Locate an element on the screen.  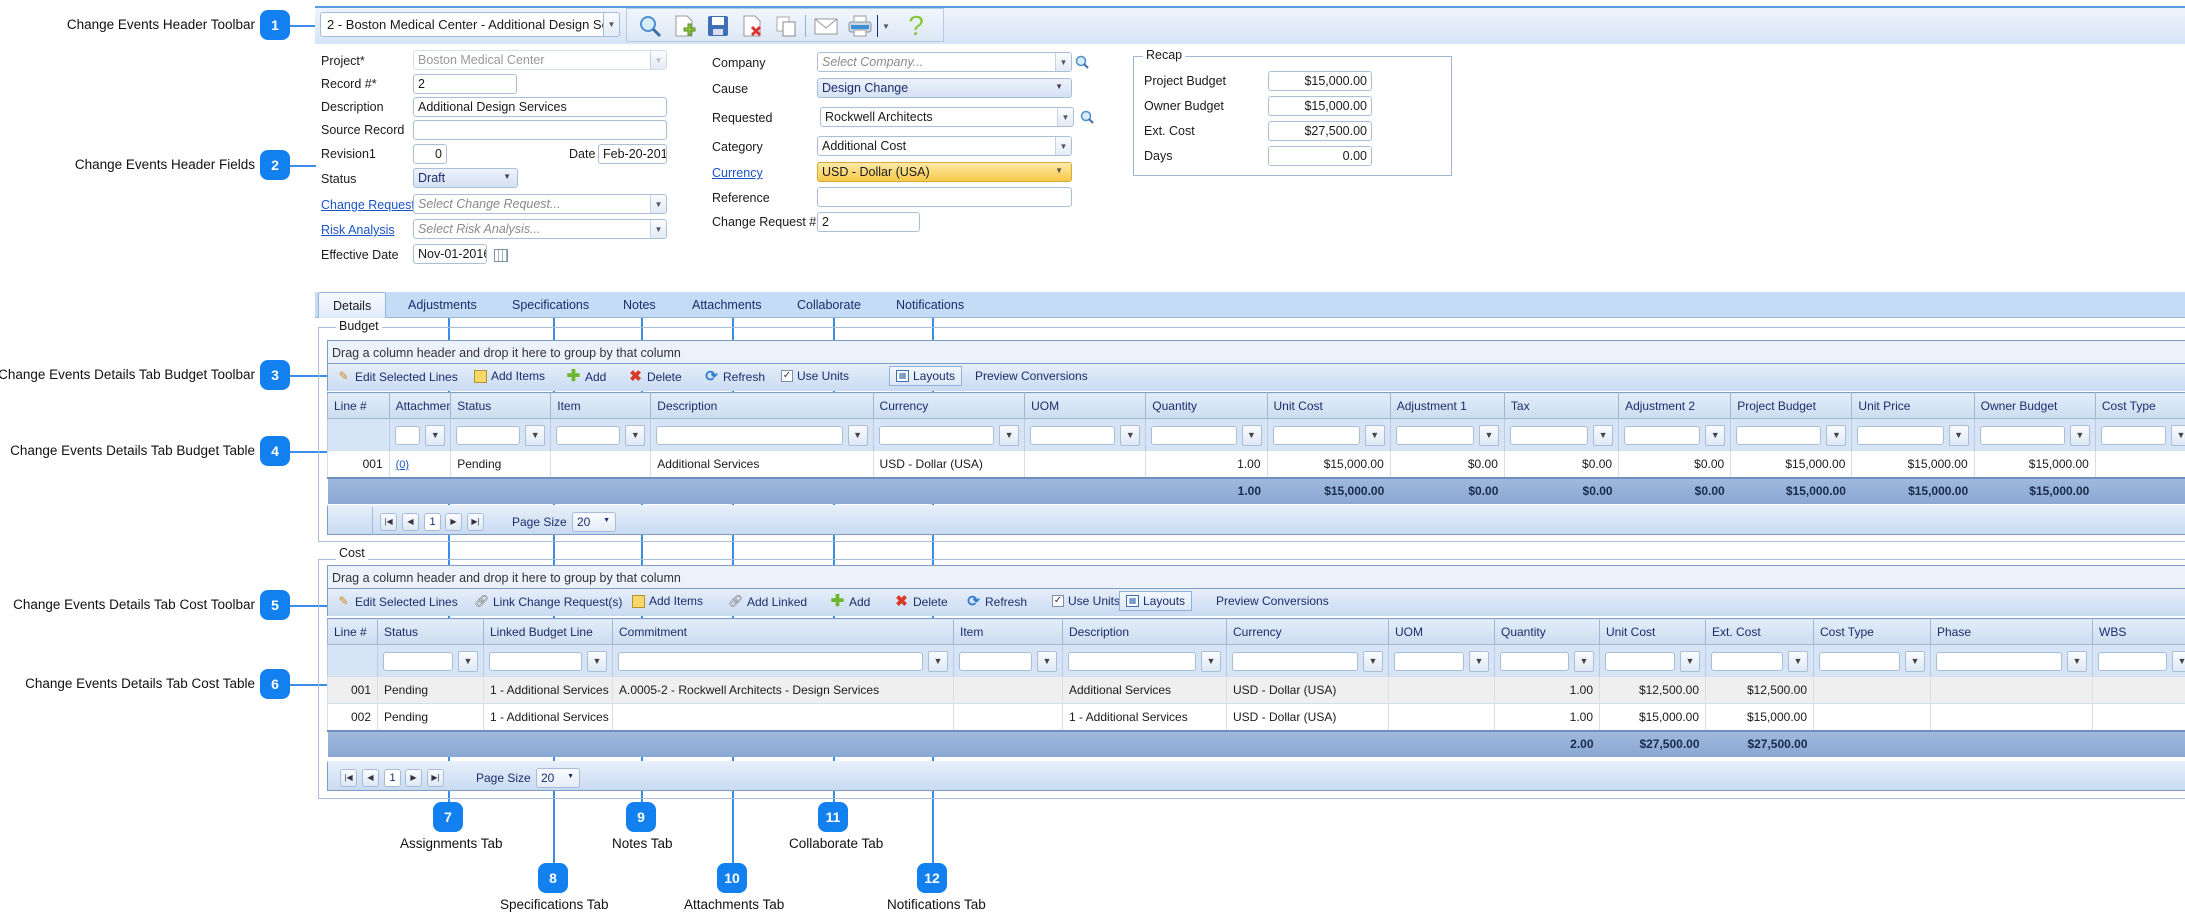
tab-attachments: Attachments is located at coordinates (726, 305).